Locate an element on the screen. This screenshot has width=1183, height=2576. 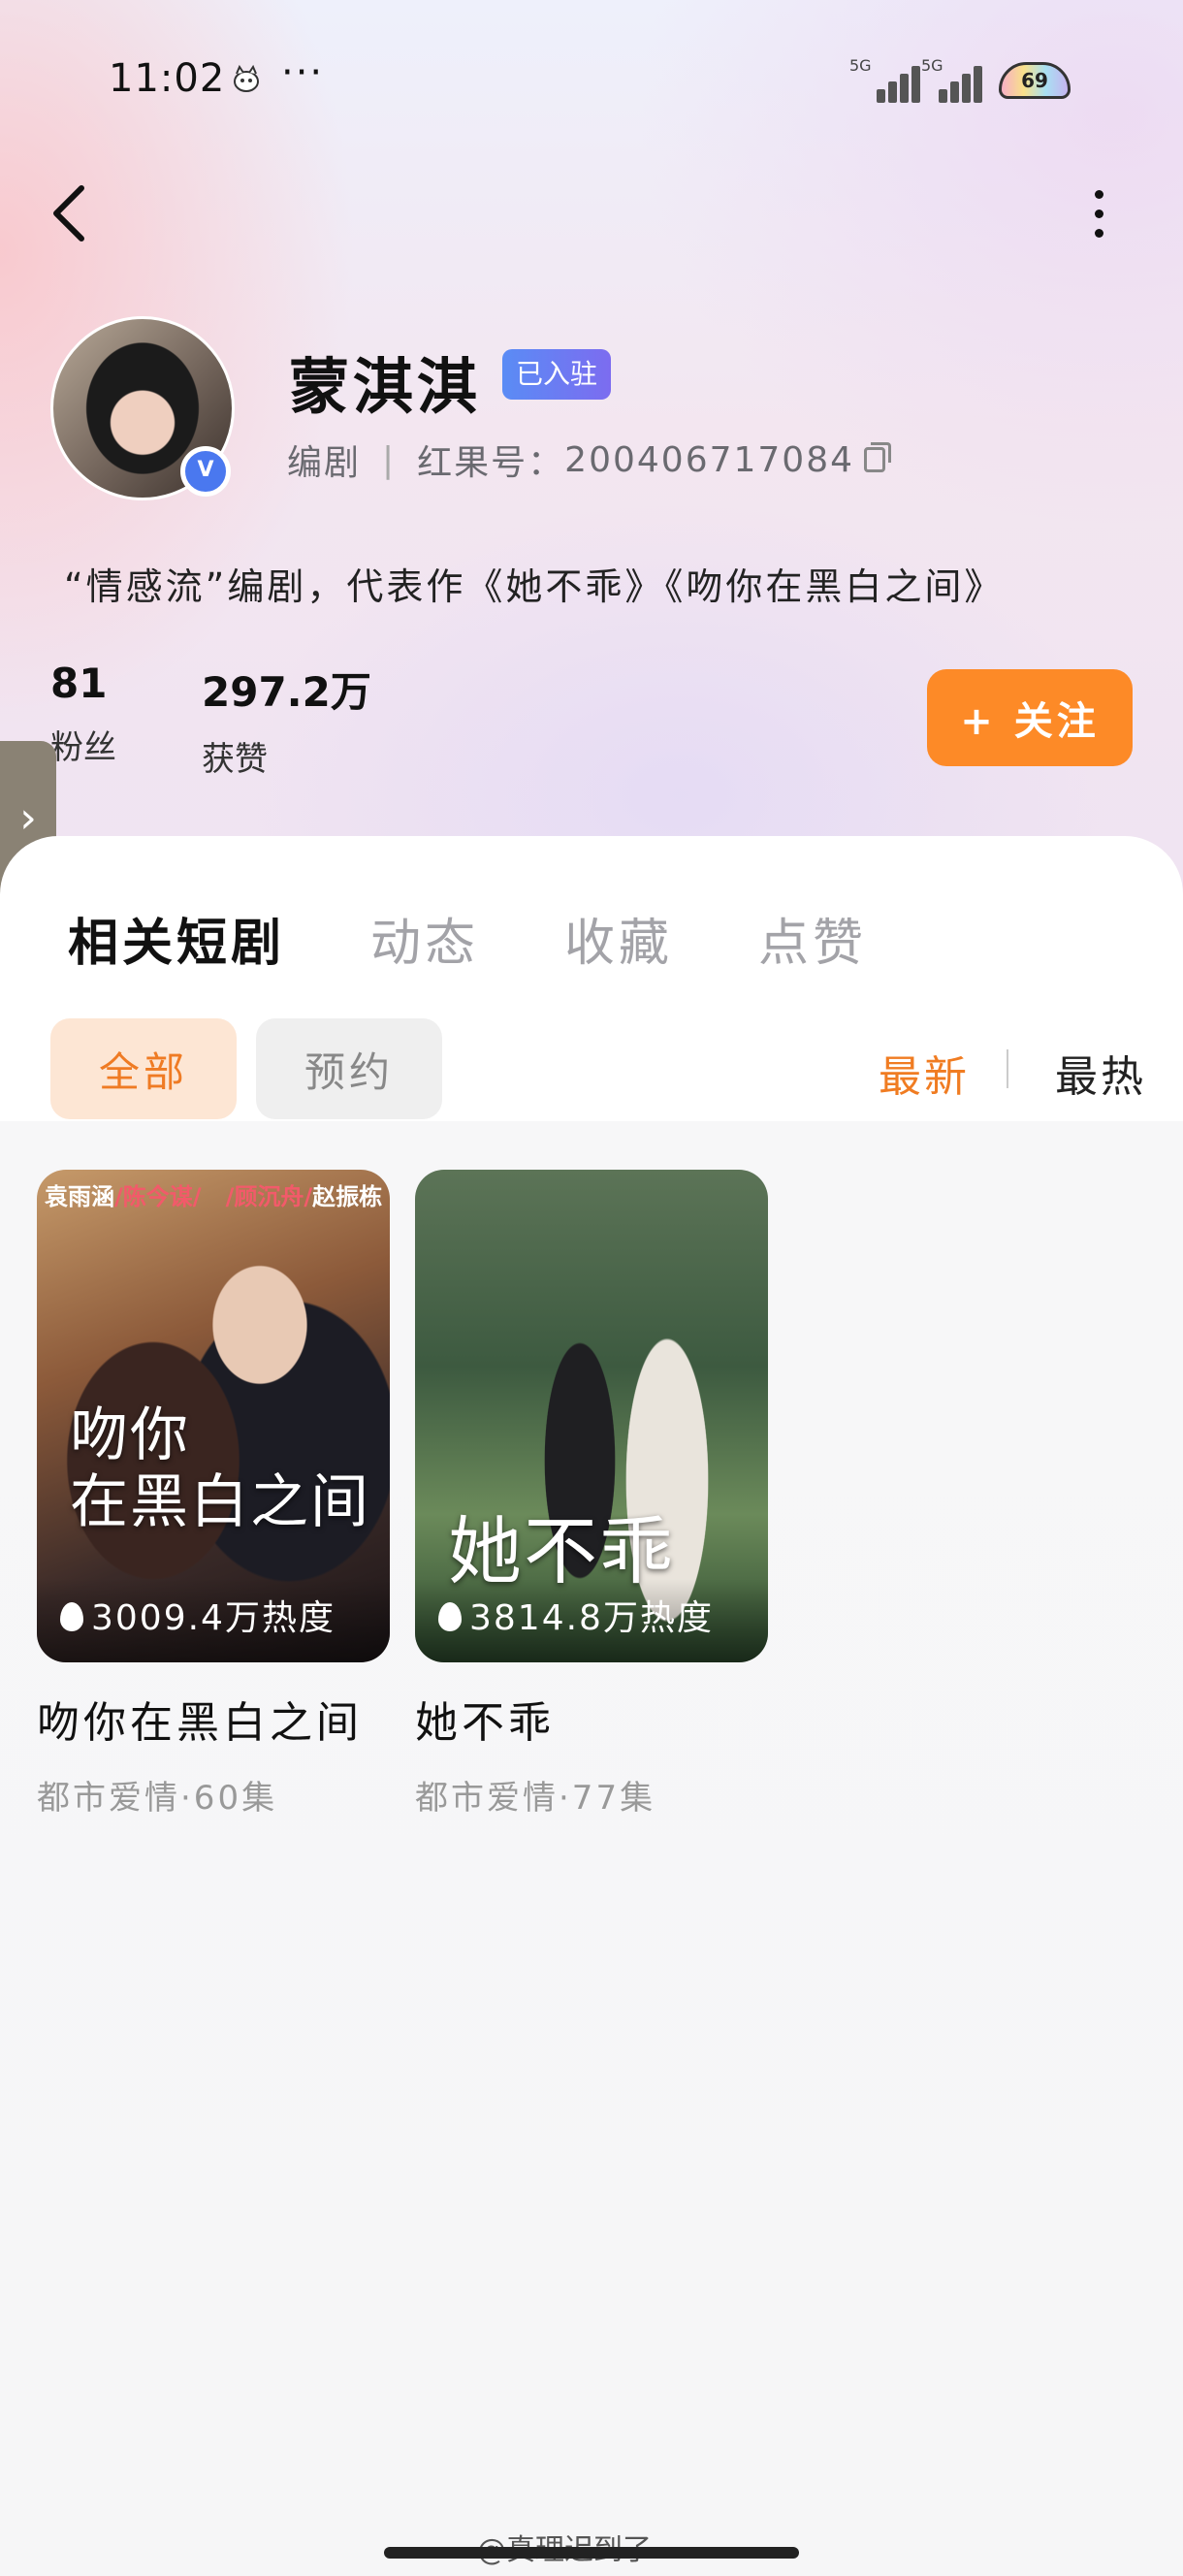
status-bar: 11:02 ··· 5G 5G 69 is located at coordinates (591, 77).